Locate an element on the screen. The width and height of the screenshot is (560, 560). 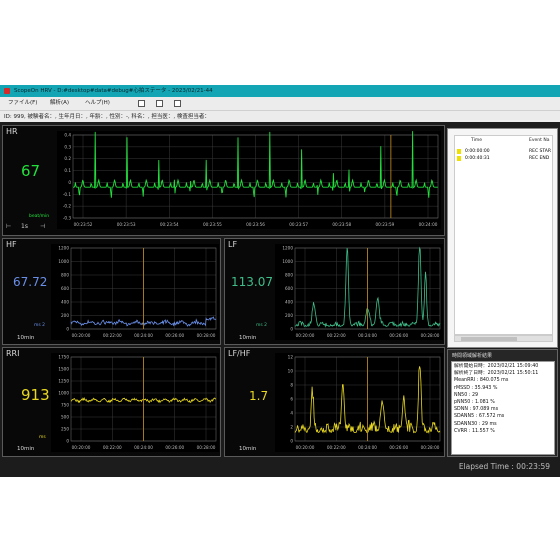
hf-unit: ms 2 is located at coordinates (40, 325).